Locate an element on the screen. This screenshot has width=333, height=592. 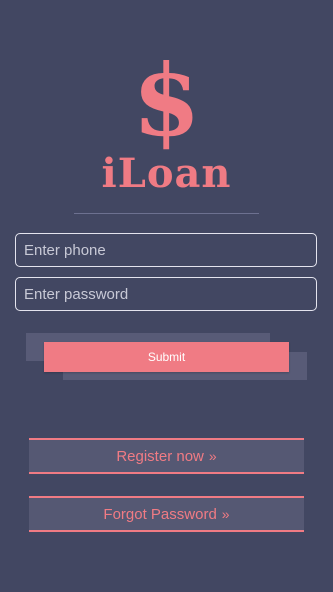
phone-input is located at coordinates (166, 250).